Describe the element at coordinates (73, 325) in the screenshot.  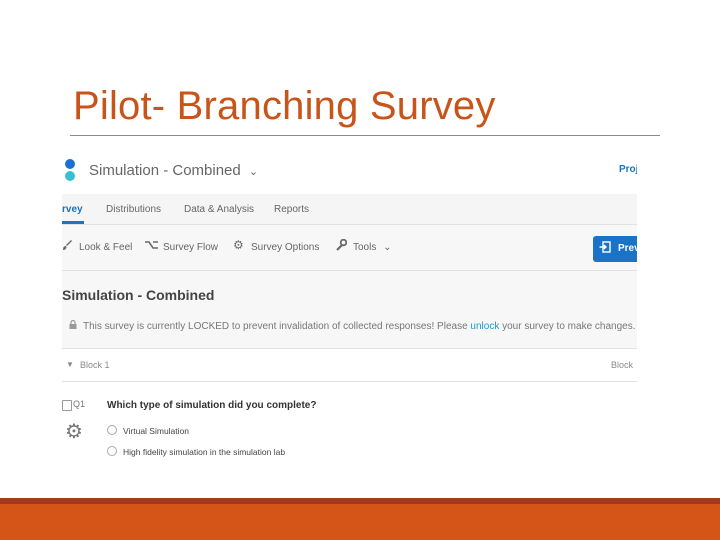
I see `lock-icon` at that location.